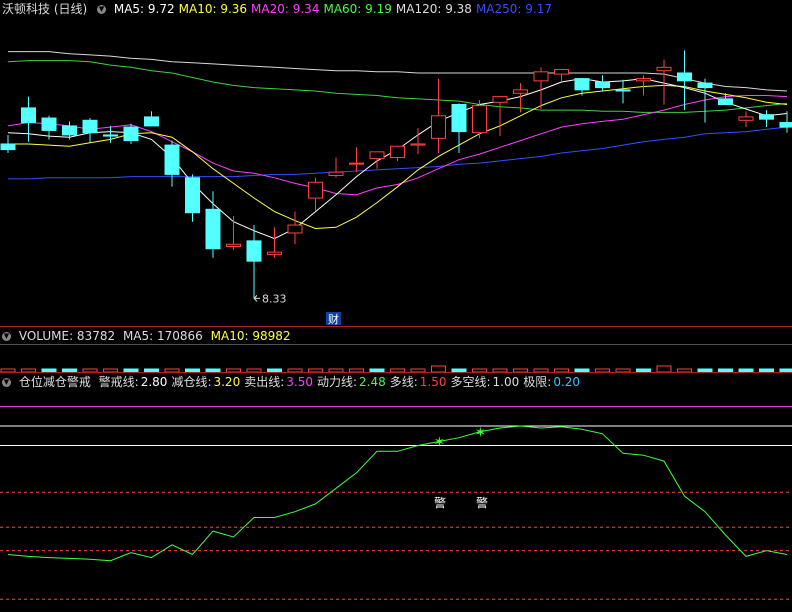 The height and width of the screenshot is (612, 792). I want to click on volume-value: VOLUME: 83782, so click(67, 336).